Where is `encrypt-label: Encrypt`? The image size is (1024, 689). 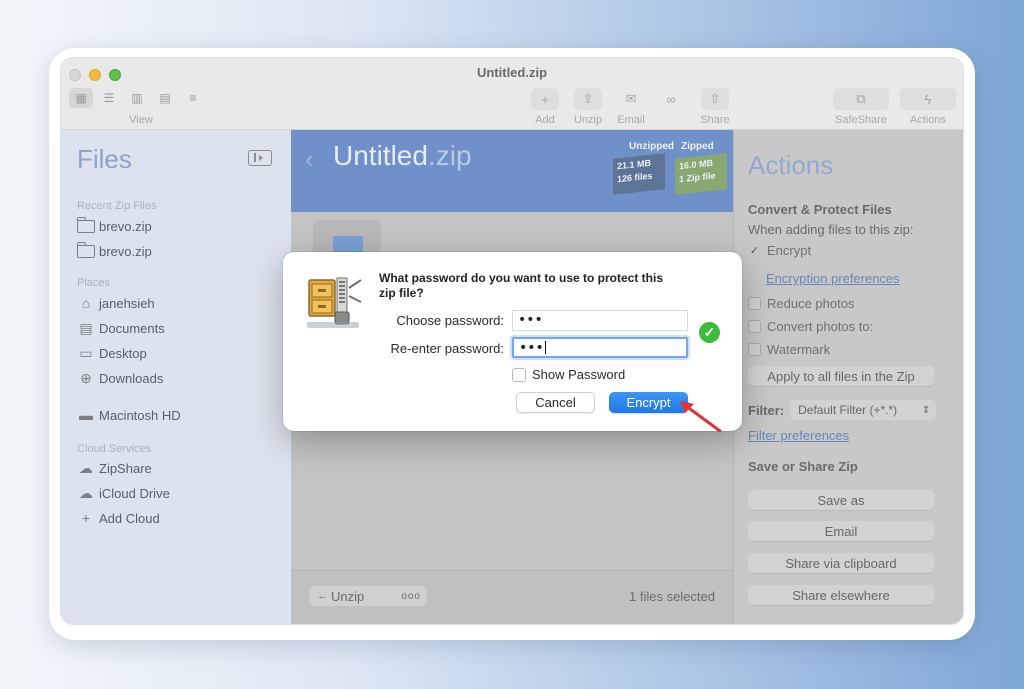
encrypt-label: Encrypt is located at coordinates (789, 250).